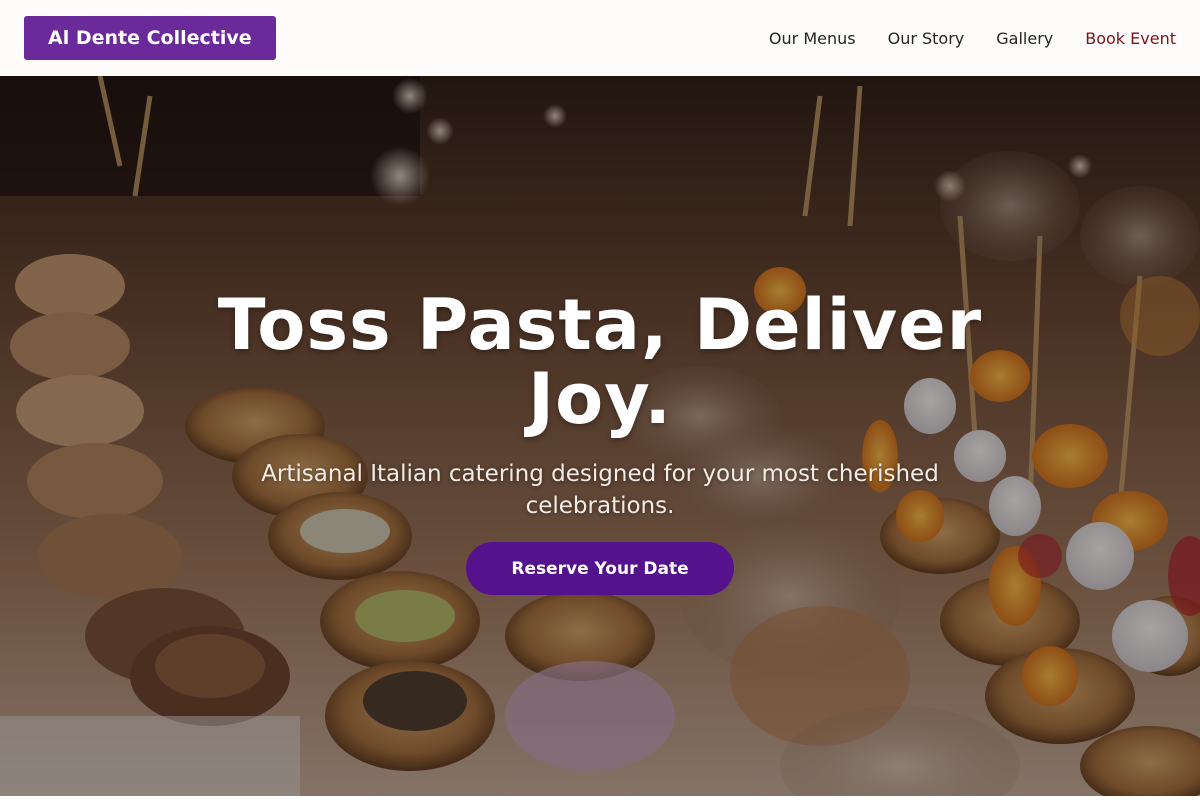 The height and width of the screenshot is (800, 1200). What do you see at coordinates (812, 38) in the screenshot?
I see `nav-our-menus: Our Menus` at bounding box center [812, 38].